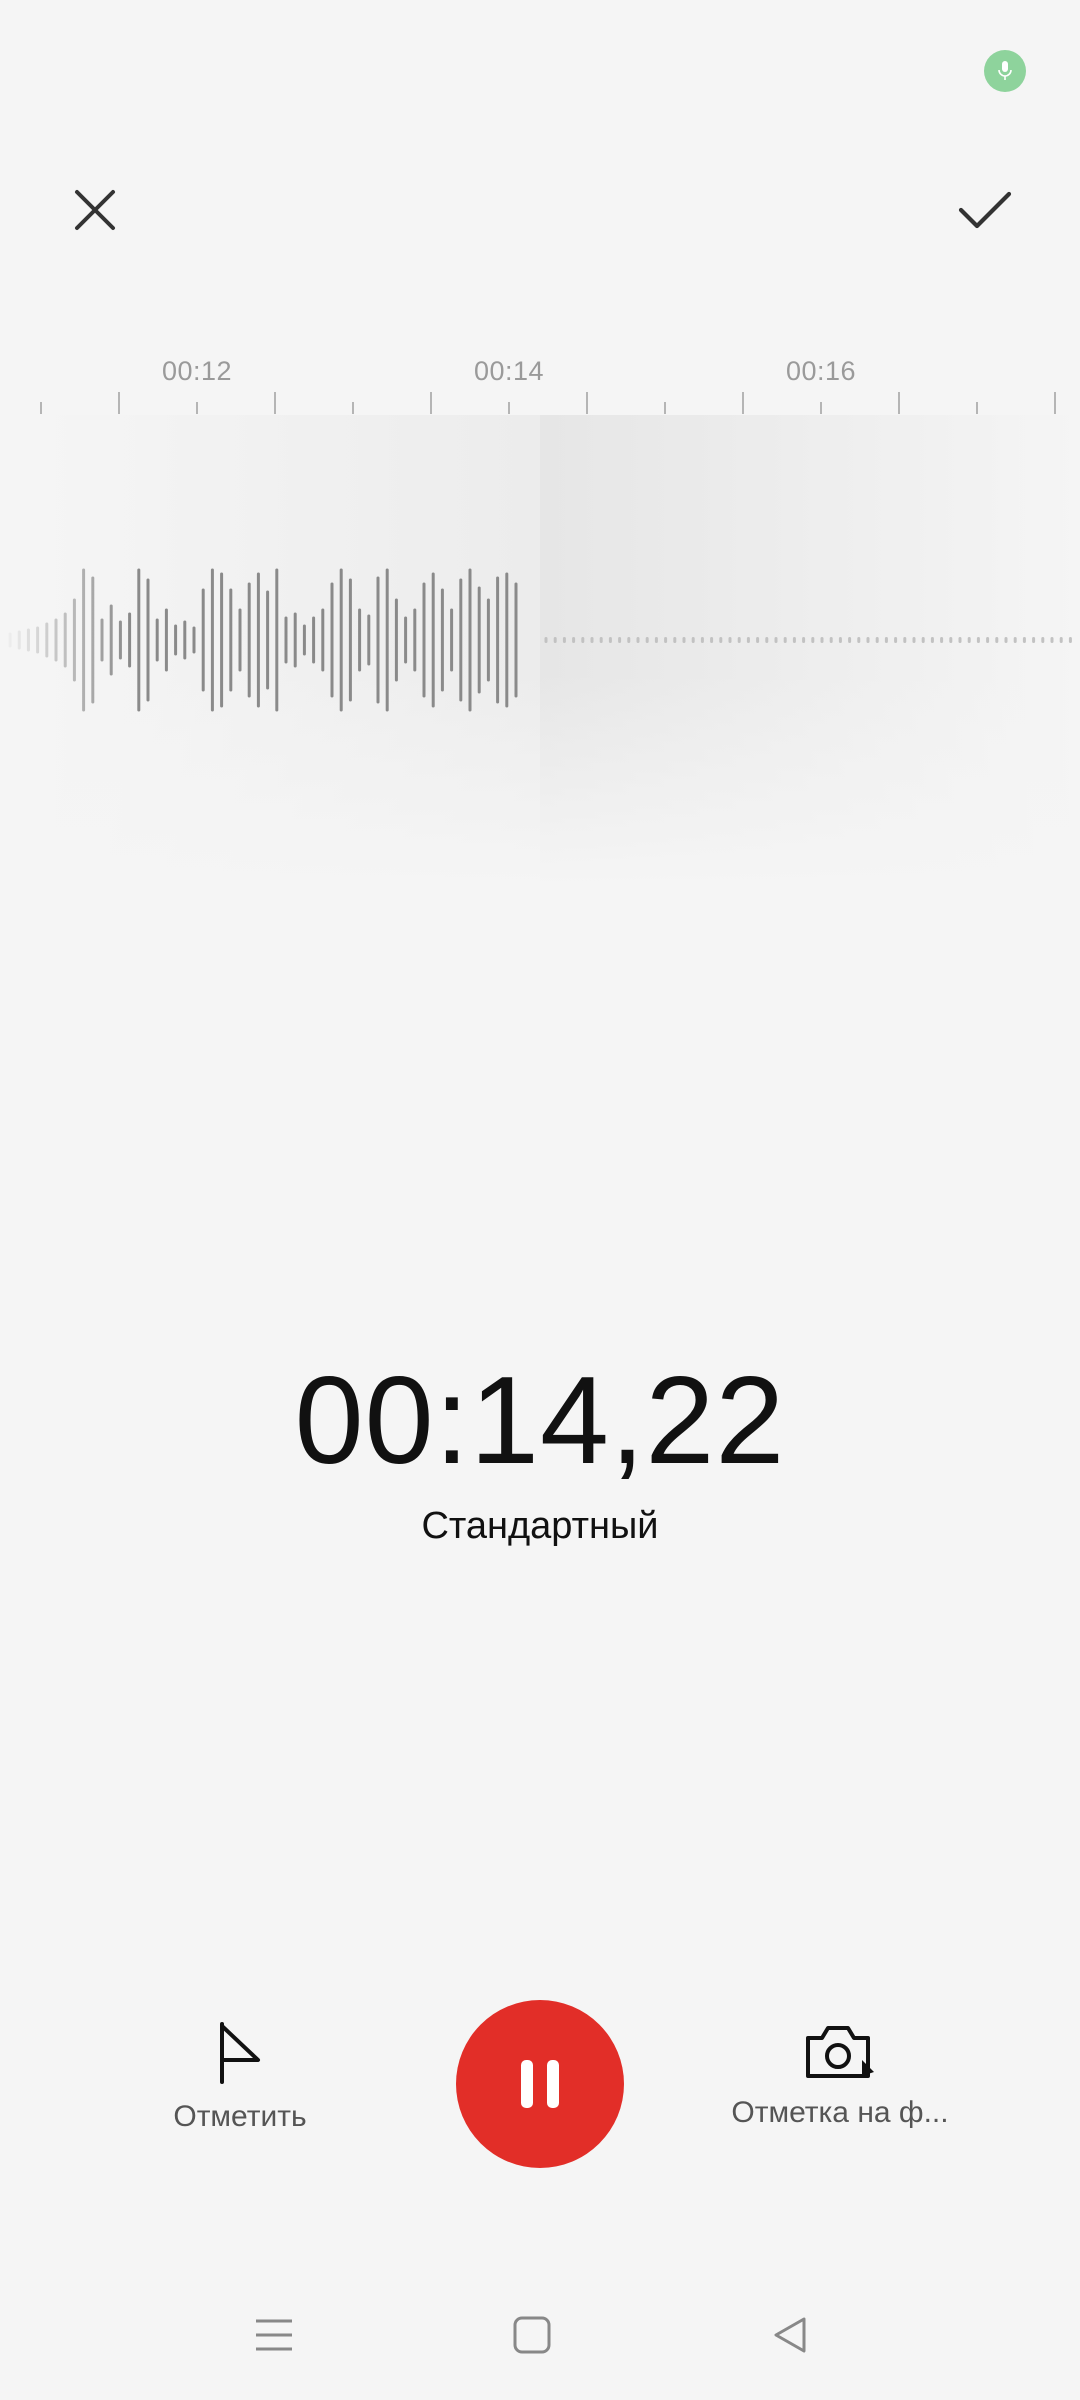 This screenshot has width=1080, height=2400. Describe the element at coordinates (840, 2052) in the screenshot. I see `camera-icon` at that location.